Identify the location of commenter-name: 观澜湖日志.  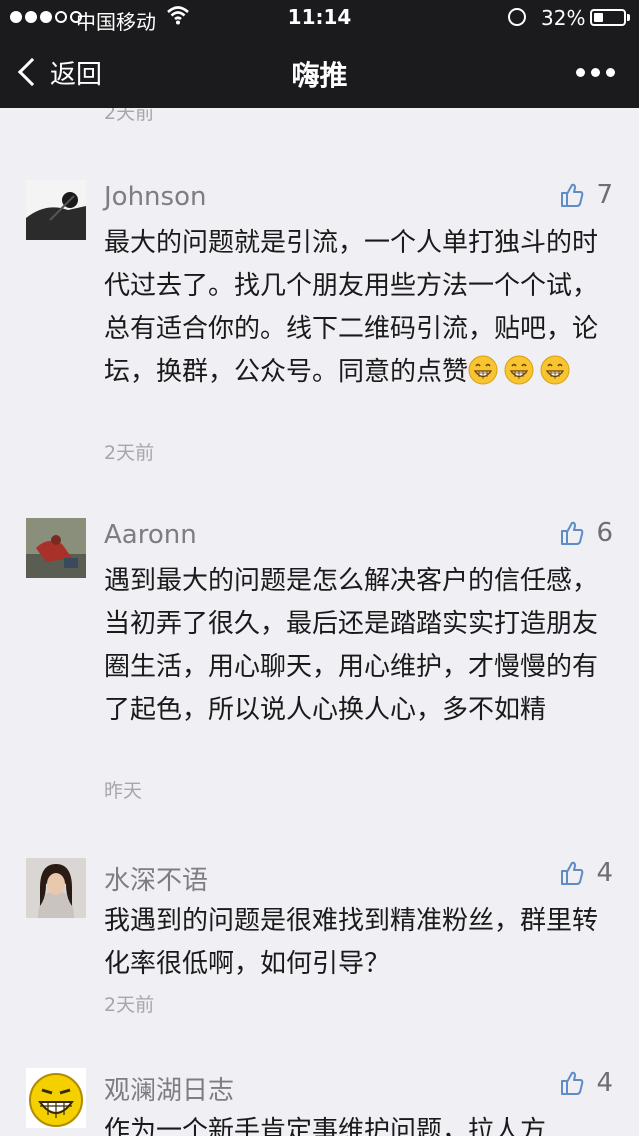
(169, 1088).